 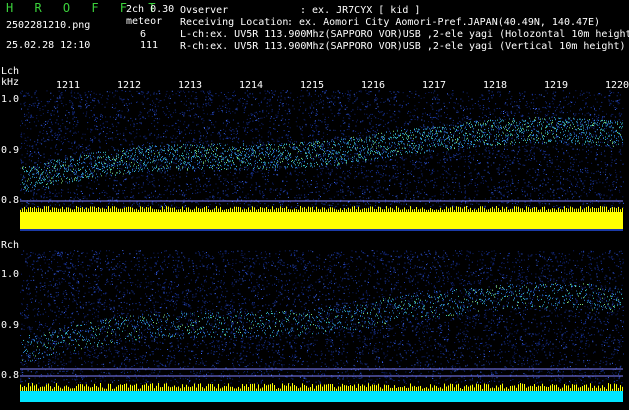 What do you see at coordinates (10, 99) in the screenshot?
I see `lch-ytick: 1.0` at bounding box center [10, 99].